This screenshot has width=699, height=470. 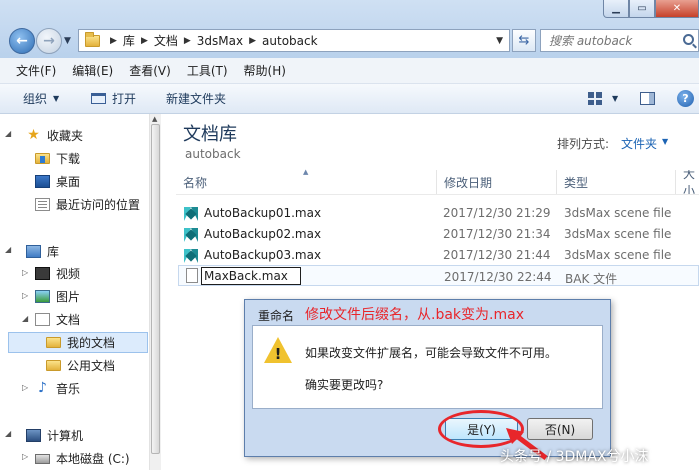 I want to click on arrow-left-icon: ←, so click(x=22, y=41).